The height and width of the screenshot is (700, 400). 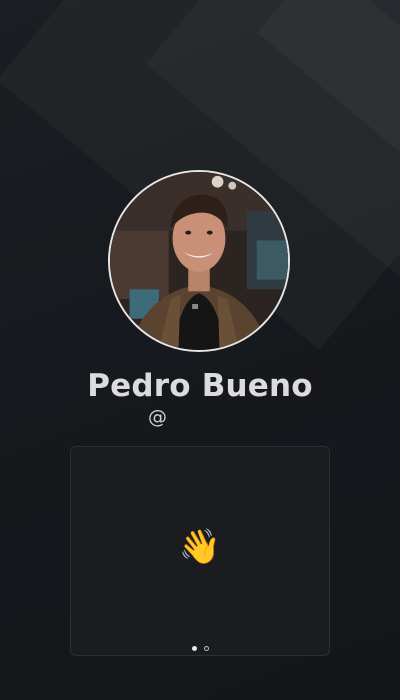 I want to click on pagination-dots, so click(x=200, y=648).